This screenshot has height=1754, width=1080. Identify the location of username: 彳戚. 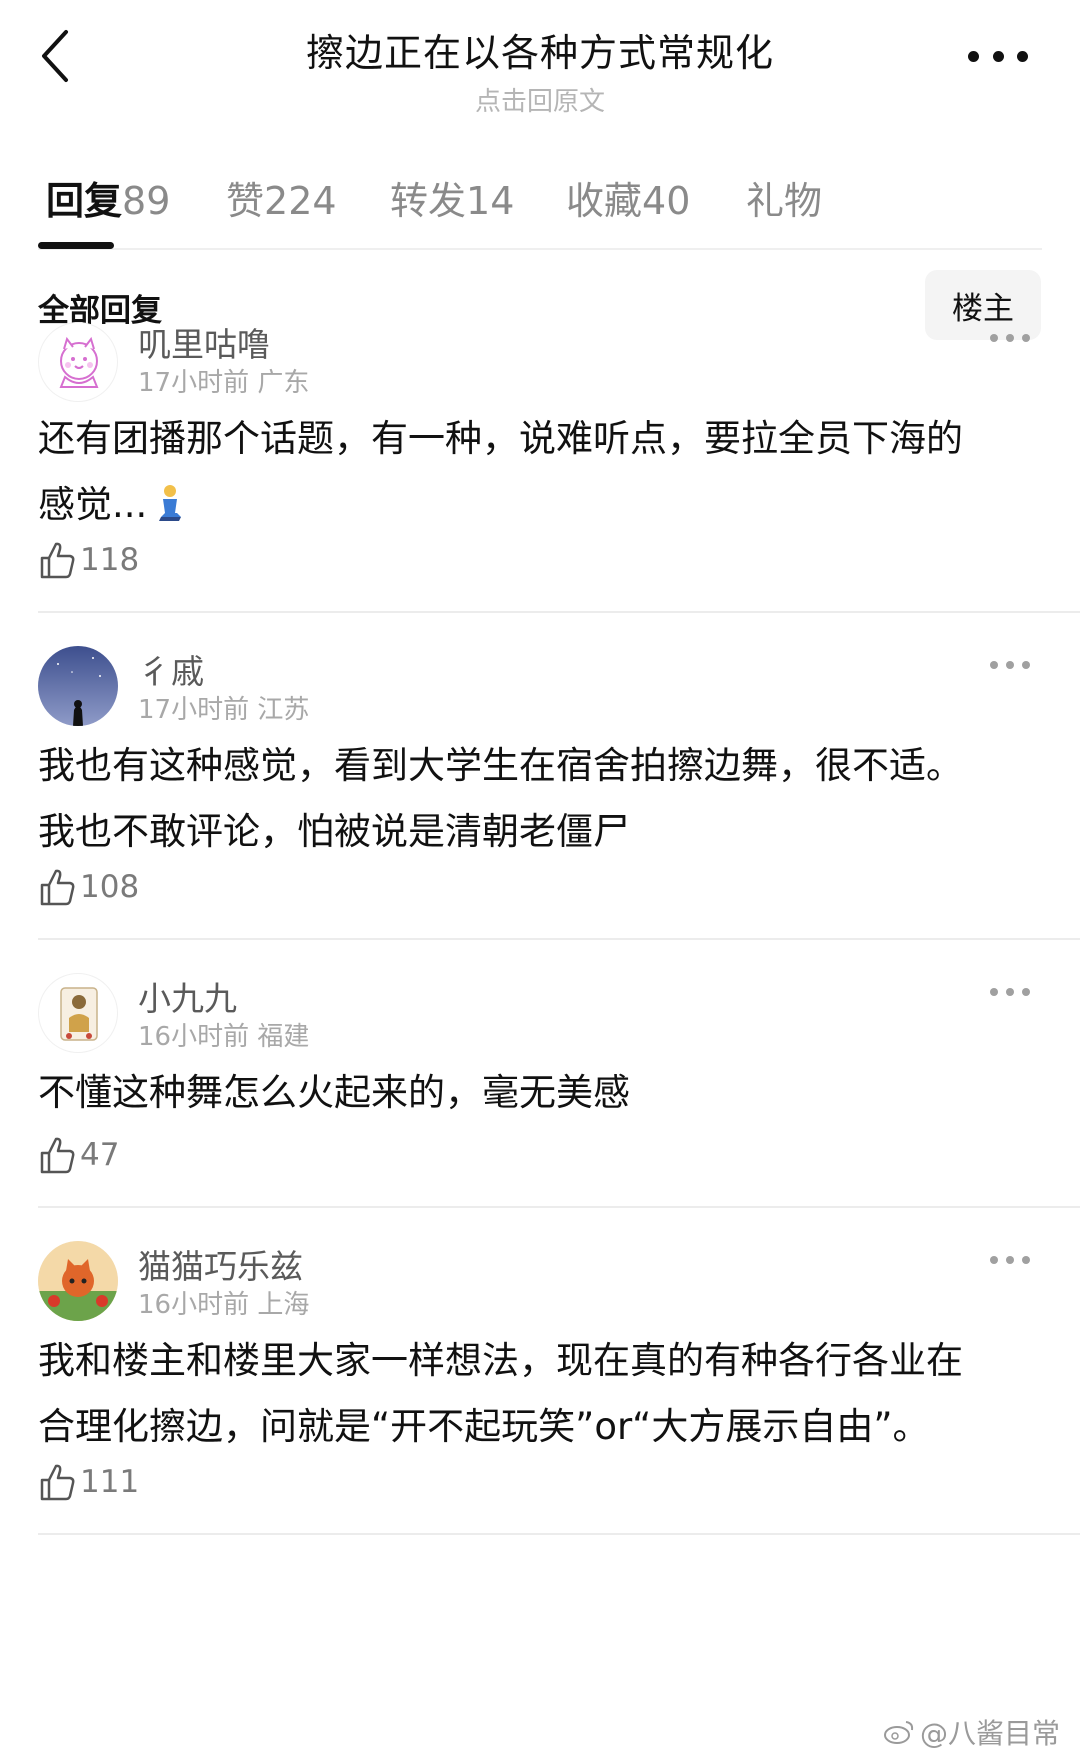
(171, 669).